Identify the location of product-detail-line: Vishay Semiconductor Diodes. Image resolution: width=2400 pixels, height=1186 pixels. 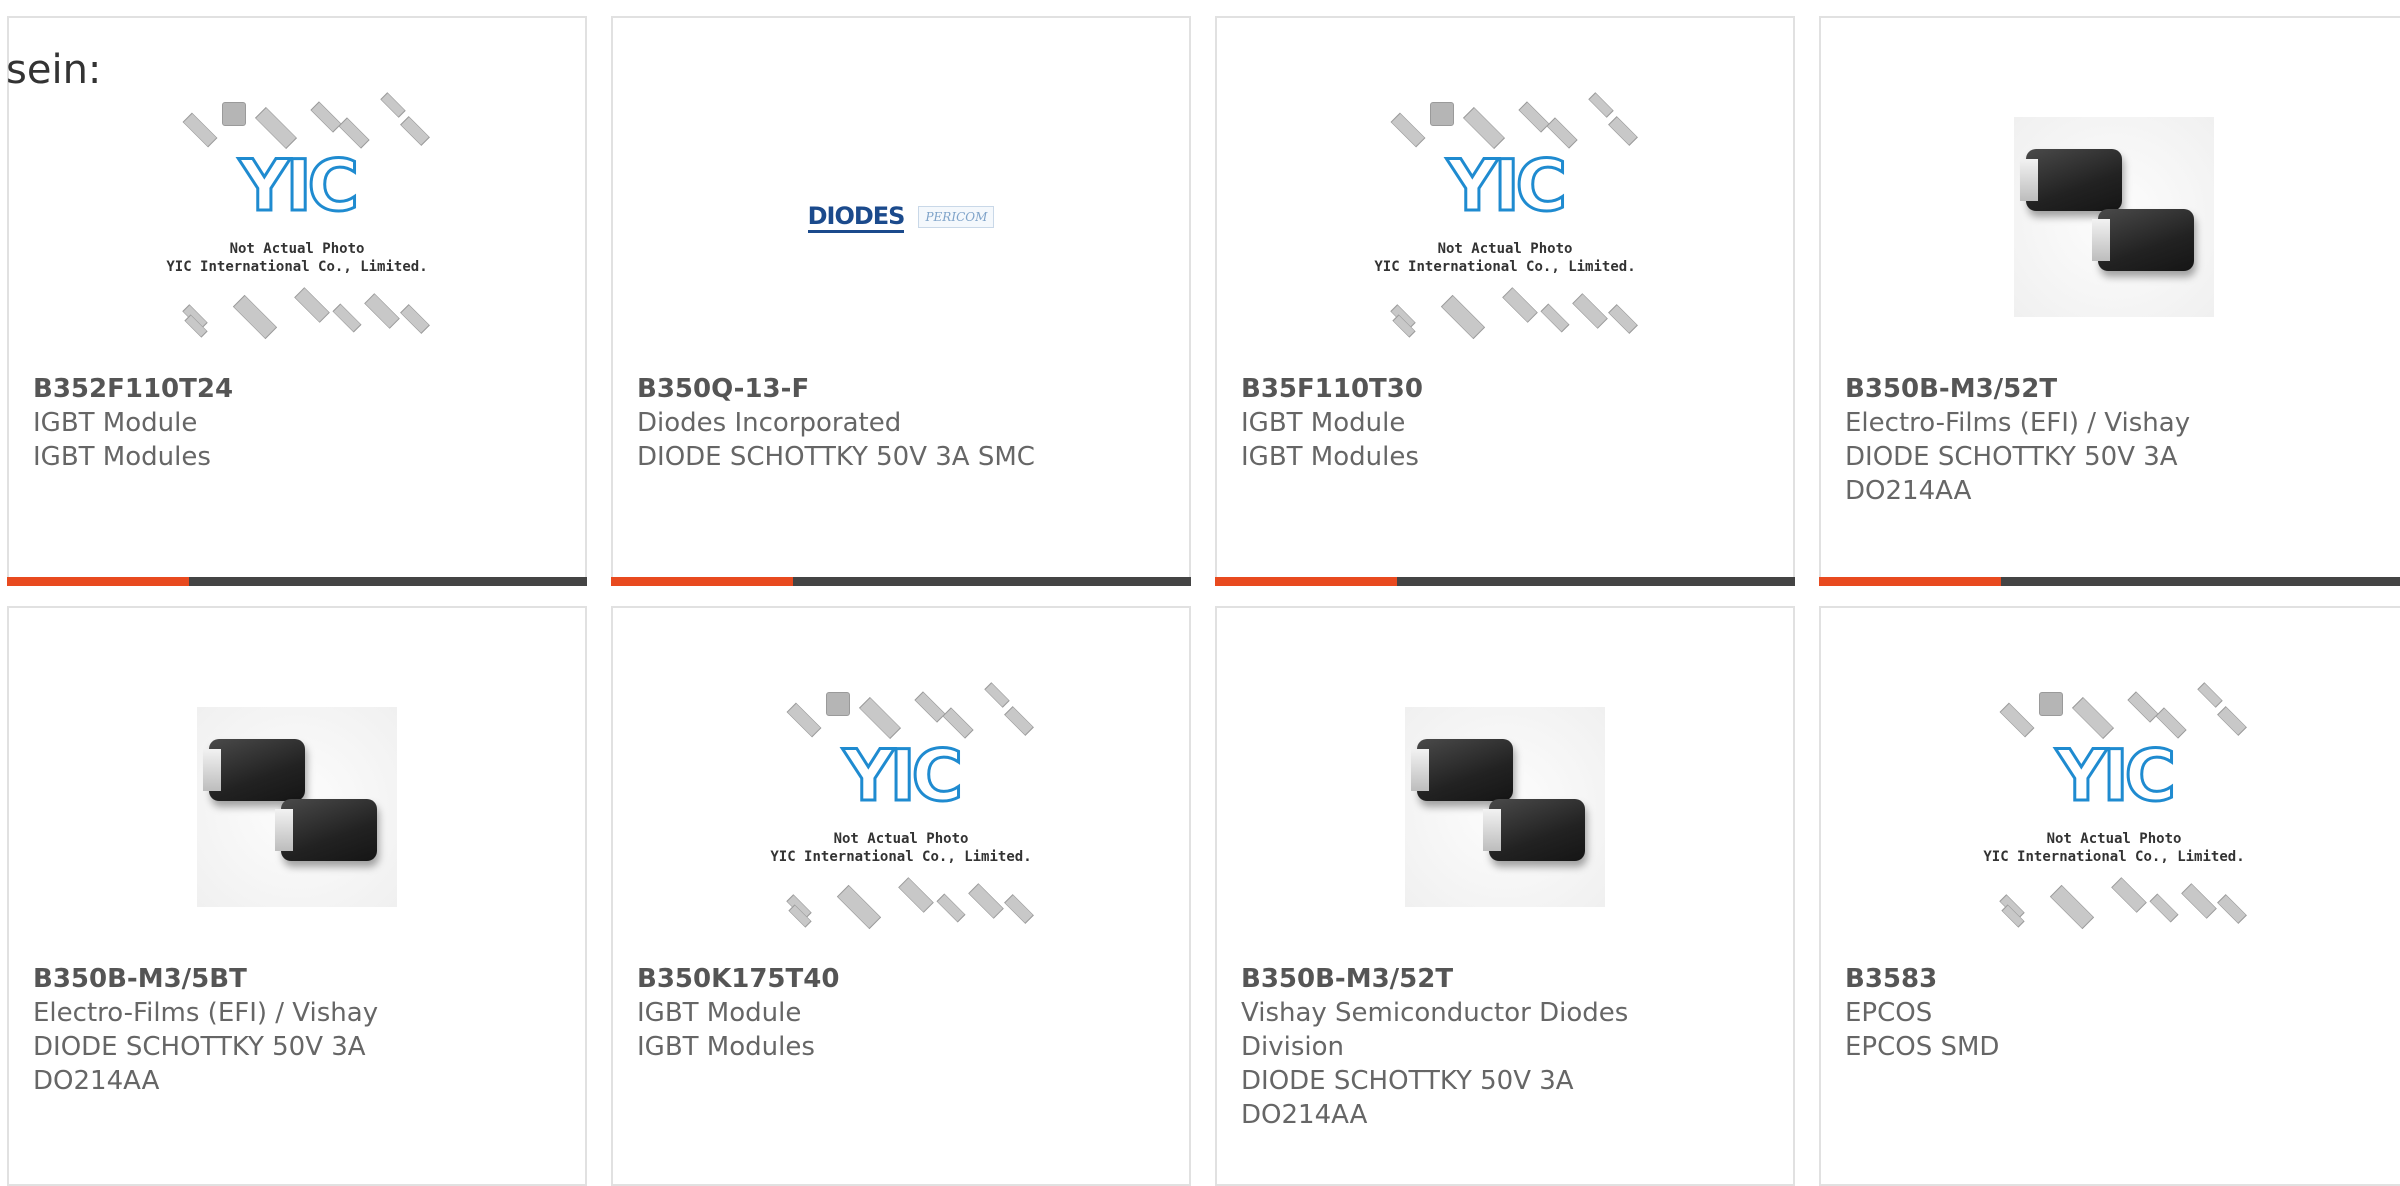
(1435, 1013).